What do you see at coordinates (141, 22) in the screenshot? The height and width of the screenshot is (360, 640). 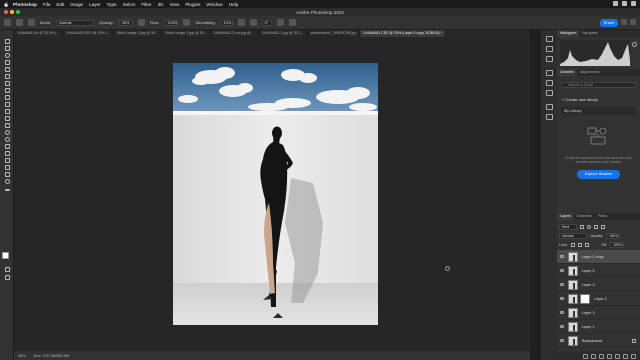 I see `pressure-opacity-icon` at bounding box center [141, 22].